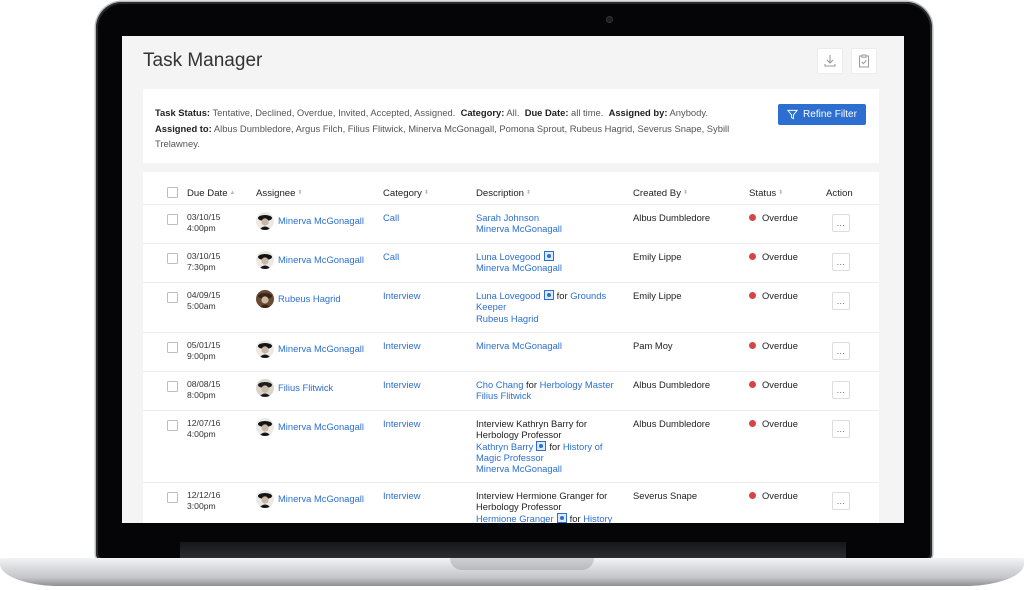 The width and height of the screenshot is (1024, 590). I want to click on refine-filter-button: Refine Filter, so click(822, 114).